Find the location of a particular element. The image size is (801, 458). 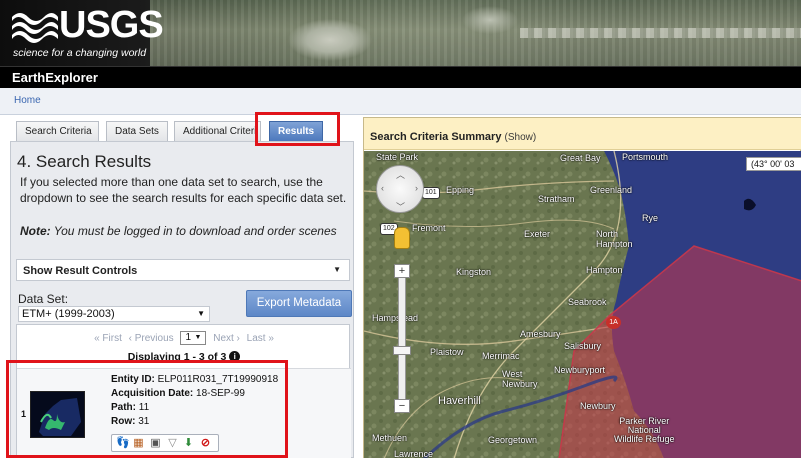

results-tab-highlight is located at coordinates (297, 129).